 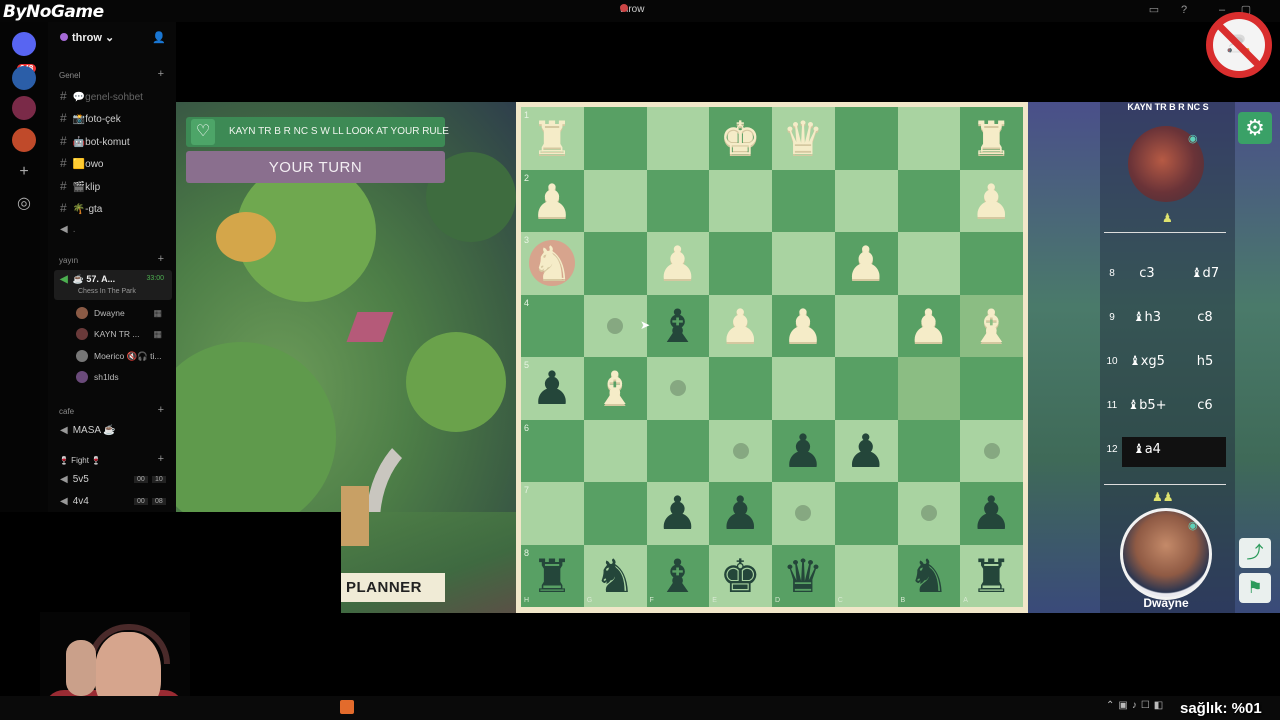 What do you see at coordinates (1147, 317) in the screenshot?
I see `move-white: ♝h3` at bounding box center [1147, 317].